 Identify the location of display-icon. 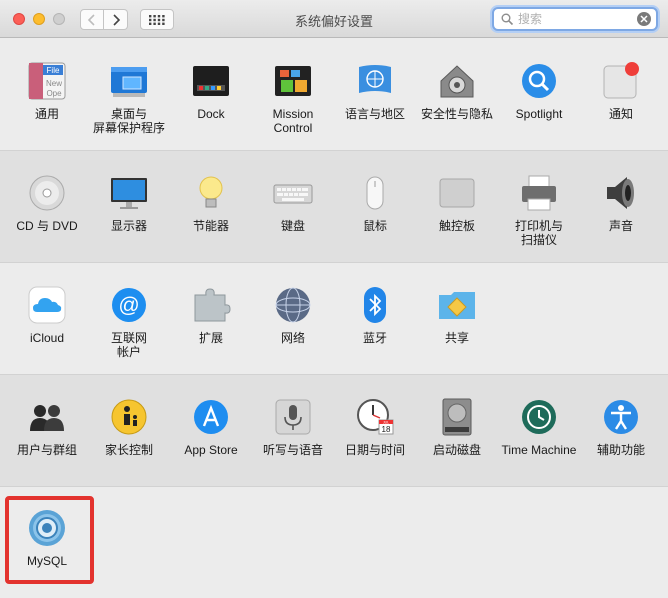
(129, 193).